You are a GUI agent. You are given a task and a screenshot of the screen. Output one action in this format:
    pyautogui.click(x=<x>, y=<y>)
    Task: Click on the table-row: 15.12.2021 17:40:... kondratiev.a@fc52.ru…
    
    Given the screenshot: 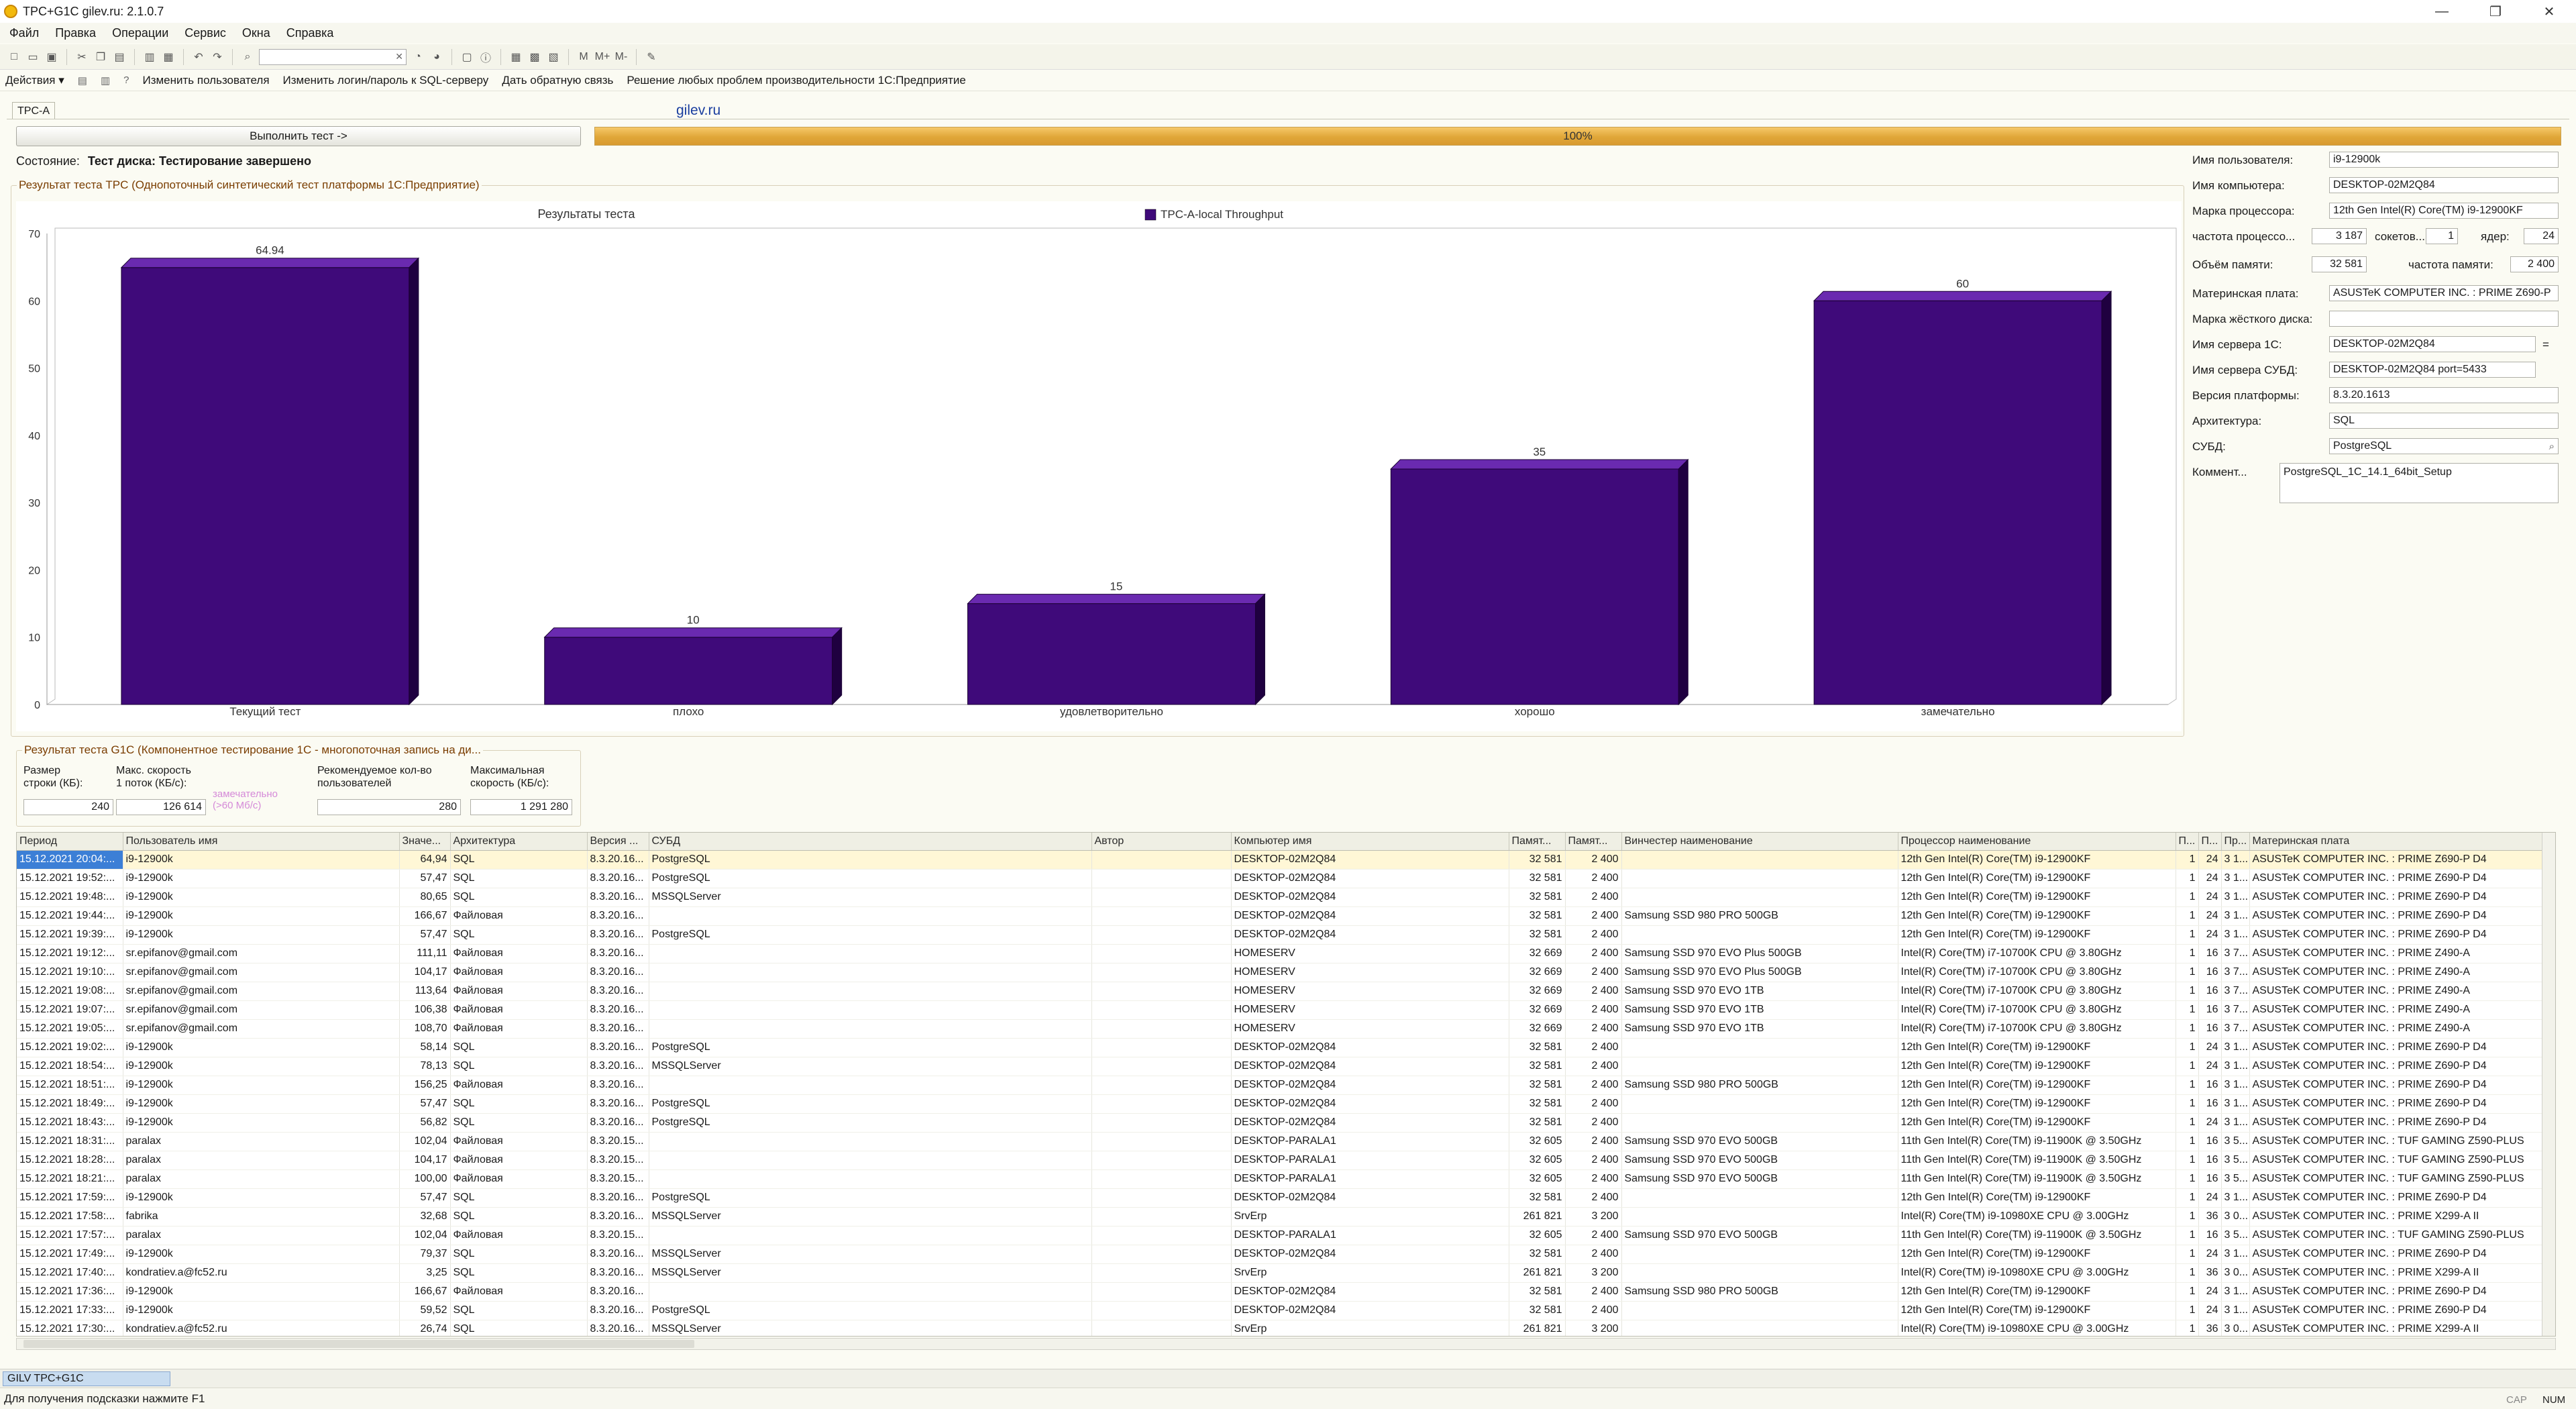 What is the action you would take?
    pyautogui.click(x=1280, y=1273)
    